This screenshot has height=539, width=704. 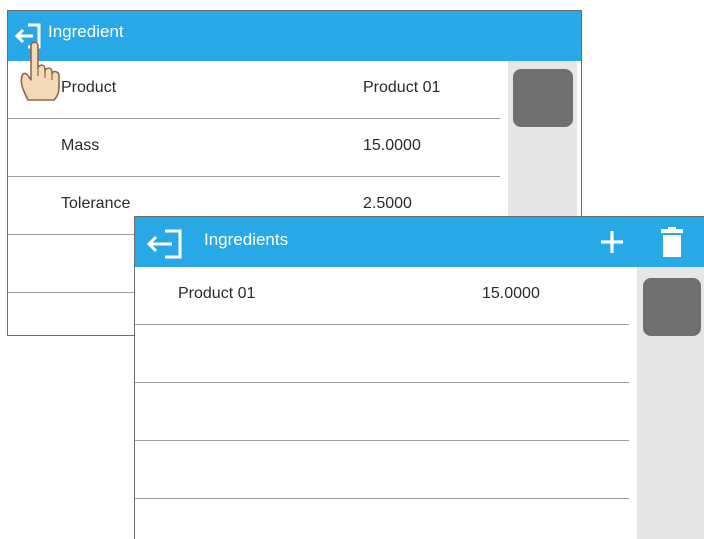 I want to click on row-label: Tolerance, so click(x=96, y=203).